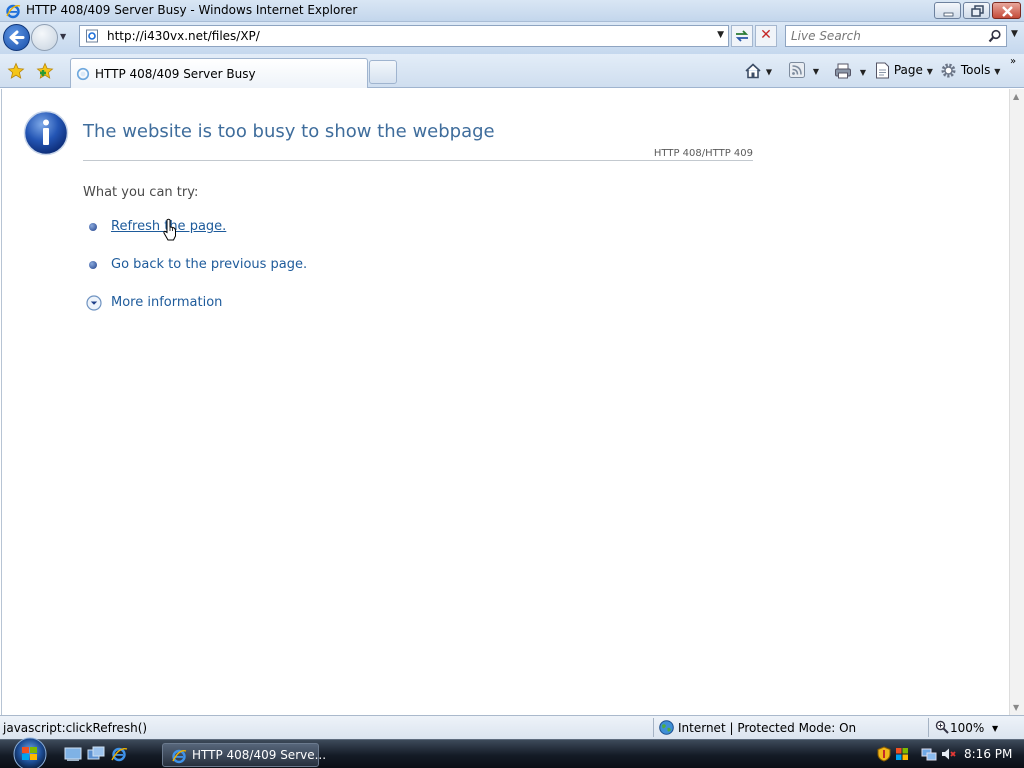 This screenshot has height=768, width=1024. I want to click on scroll-down-icon: ▼, so click(1016, 707).